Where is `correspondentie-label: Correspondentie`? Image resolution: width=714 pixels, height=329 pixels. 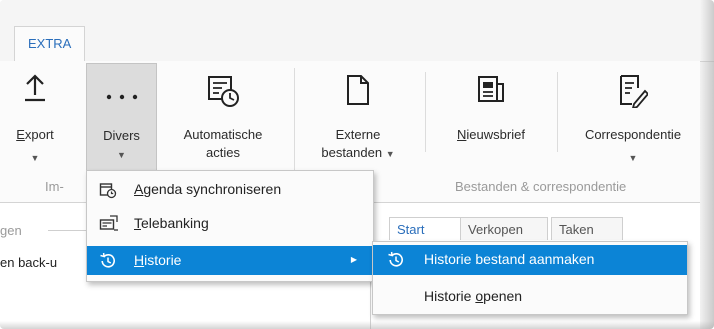 correspondentie-label: Correspondentie is located at coordinates (633, 134).